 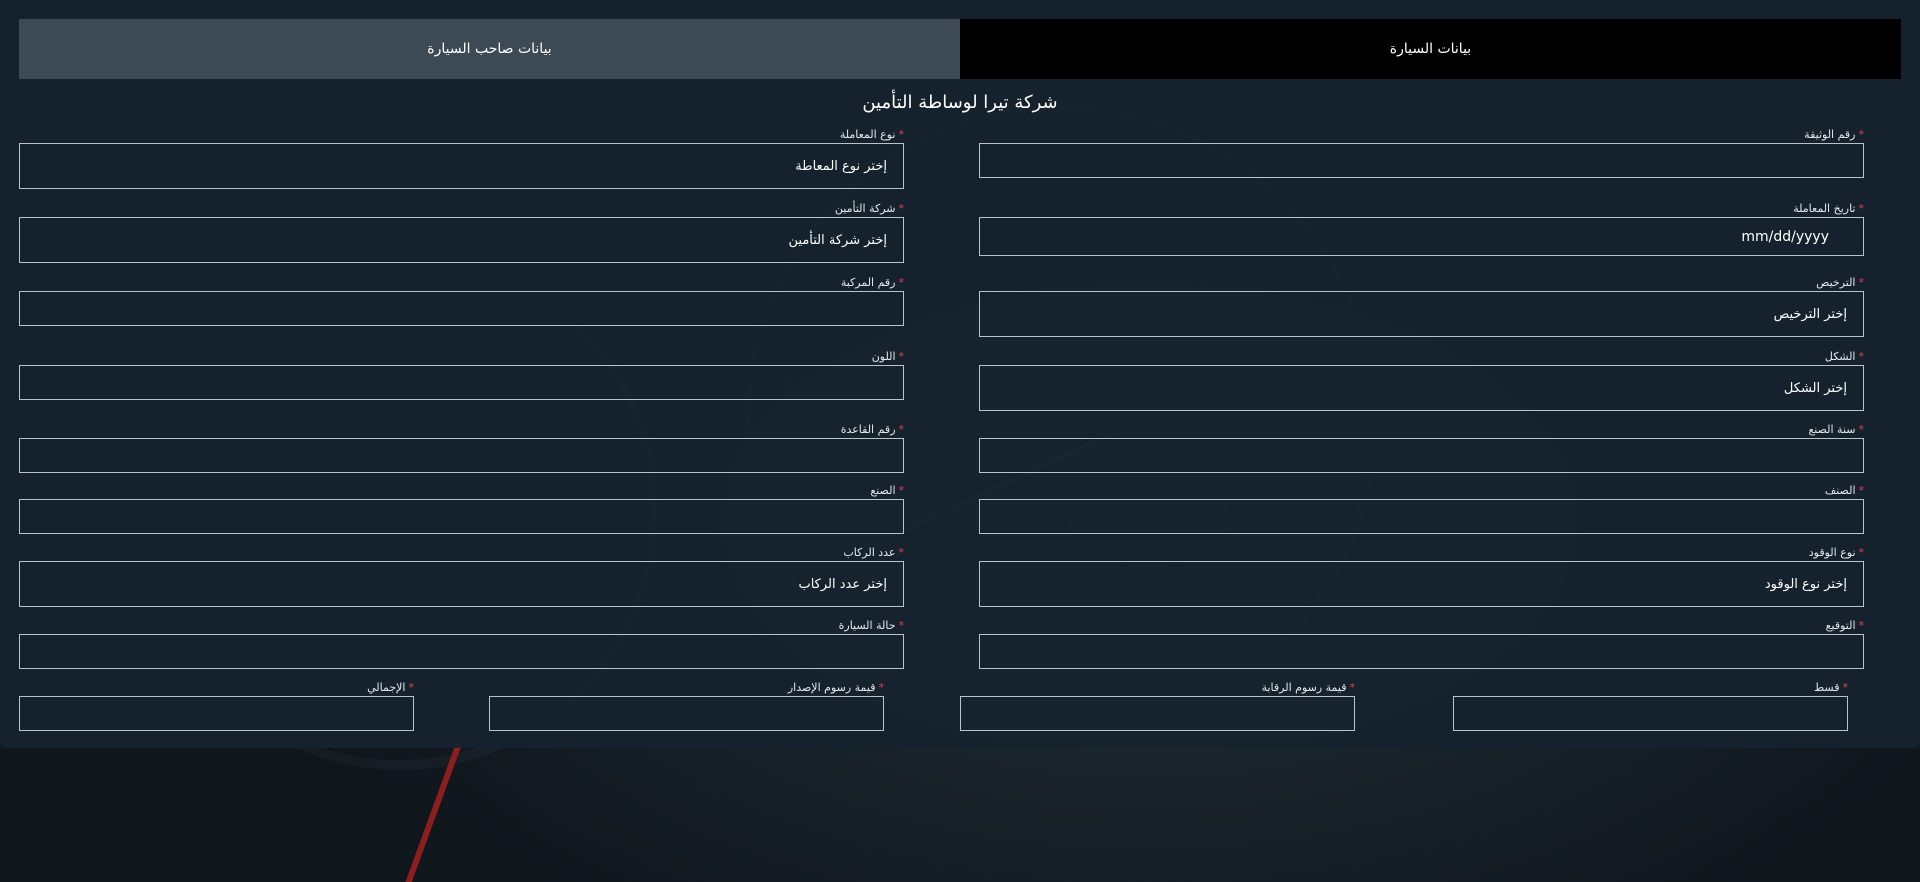 I want to click on field-manufacture-year: سنة الصنع *, so click(x=1421, y=448).